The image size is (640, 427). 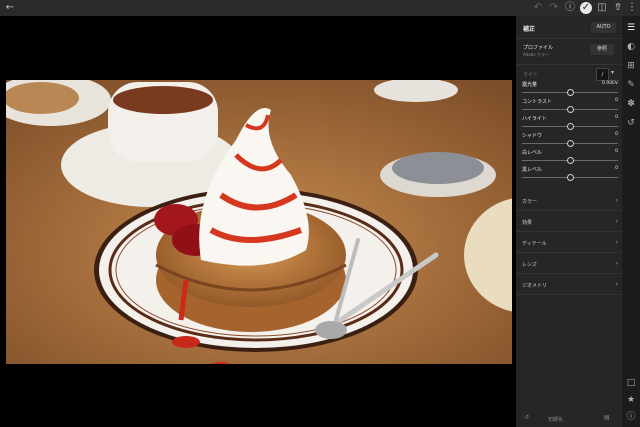 I want to click on section-label: レンズ, so click(x=529, y=265).